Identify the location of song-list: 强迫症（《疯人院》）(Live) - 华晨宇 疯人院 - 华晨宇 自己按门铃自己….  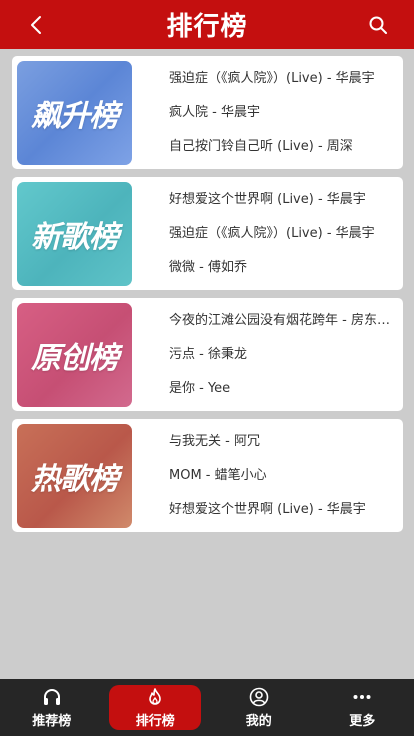
(286, 113).